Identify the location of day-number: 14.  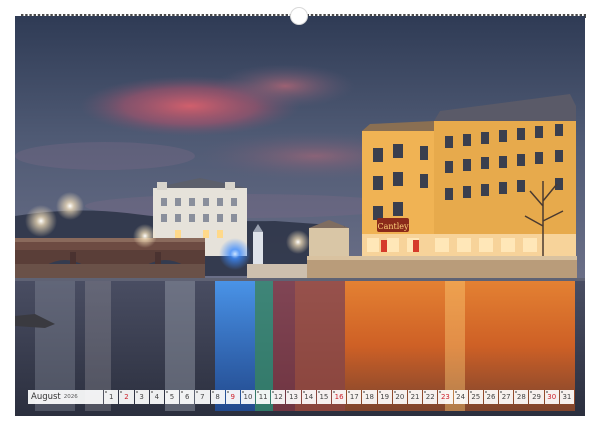
(309, 397).